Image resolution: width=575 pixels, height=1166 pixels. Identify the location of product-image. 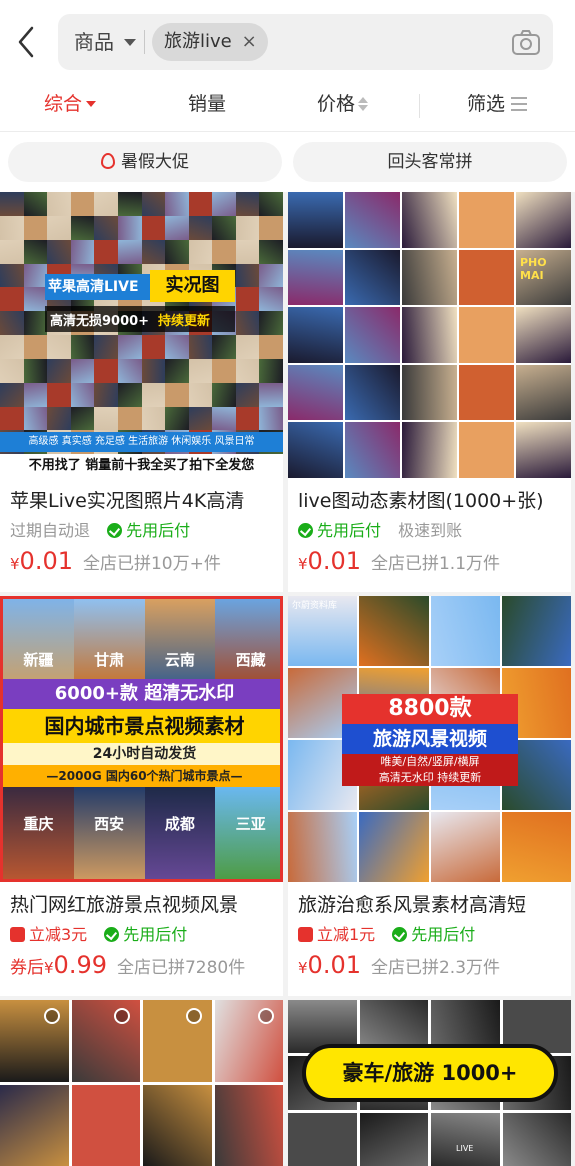
(141, 1083).